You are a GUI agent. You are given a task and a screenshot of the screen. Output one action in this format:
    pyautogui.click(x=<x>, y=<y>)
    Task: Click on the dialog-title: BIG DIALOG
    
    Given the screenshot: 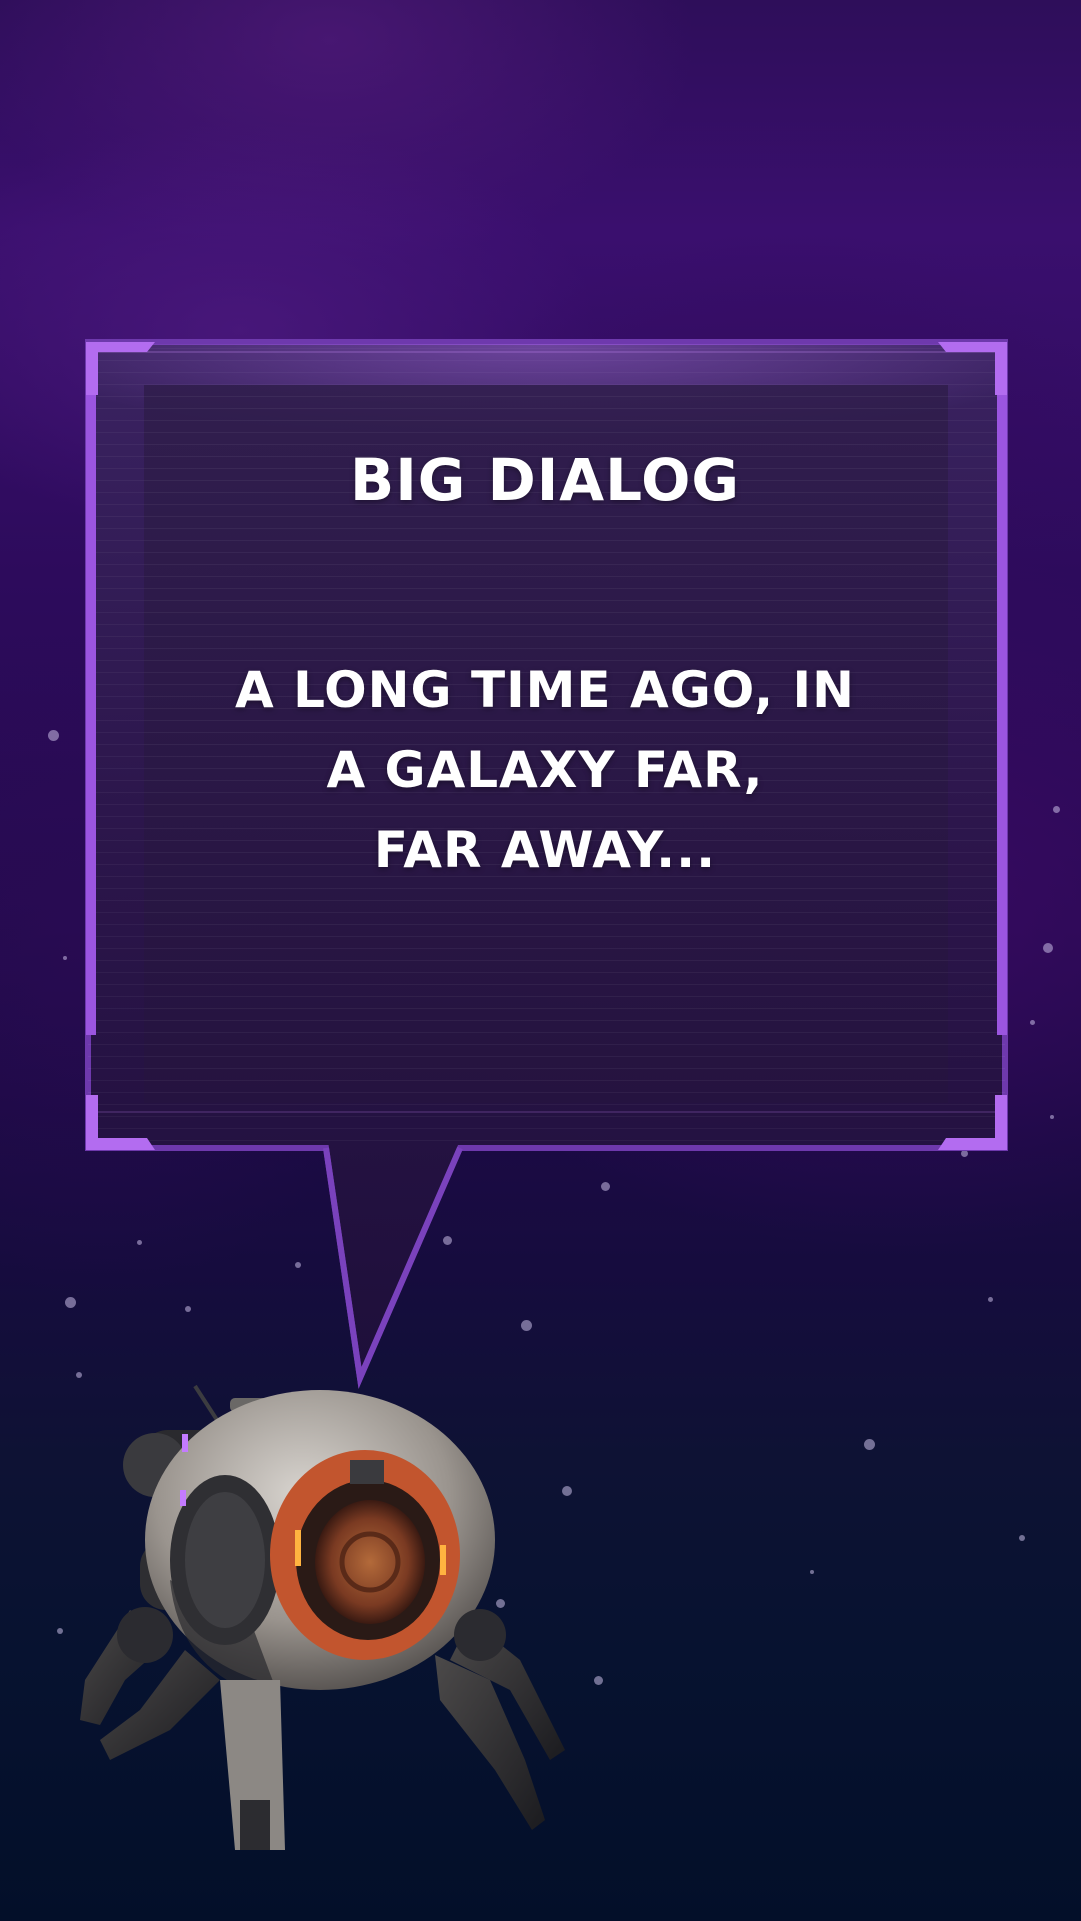 What is the action you would take?
    pyautogui.click(x=544, y=480)
    